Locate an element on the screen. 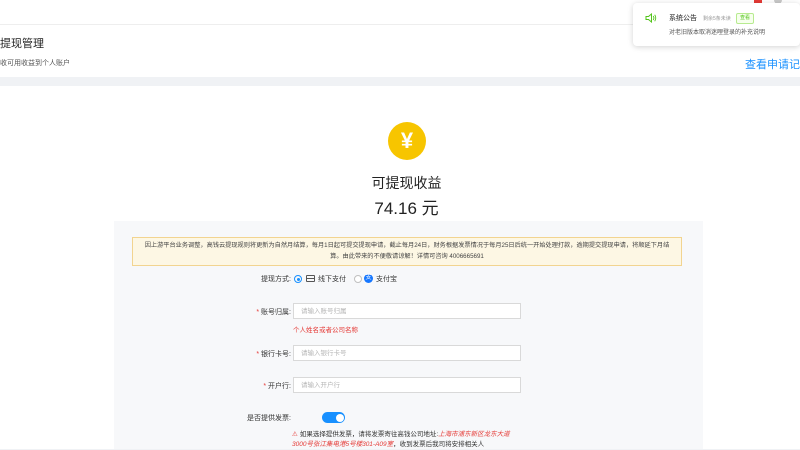  toast-view-button: 查看 is located at coordinates (745, 18).